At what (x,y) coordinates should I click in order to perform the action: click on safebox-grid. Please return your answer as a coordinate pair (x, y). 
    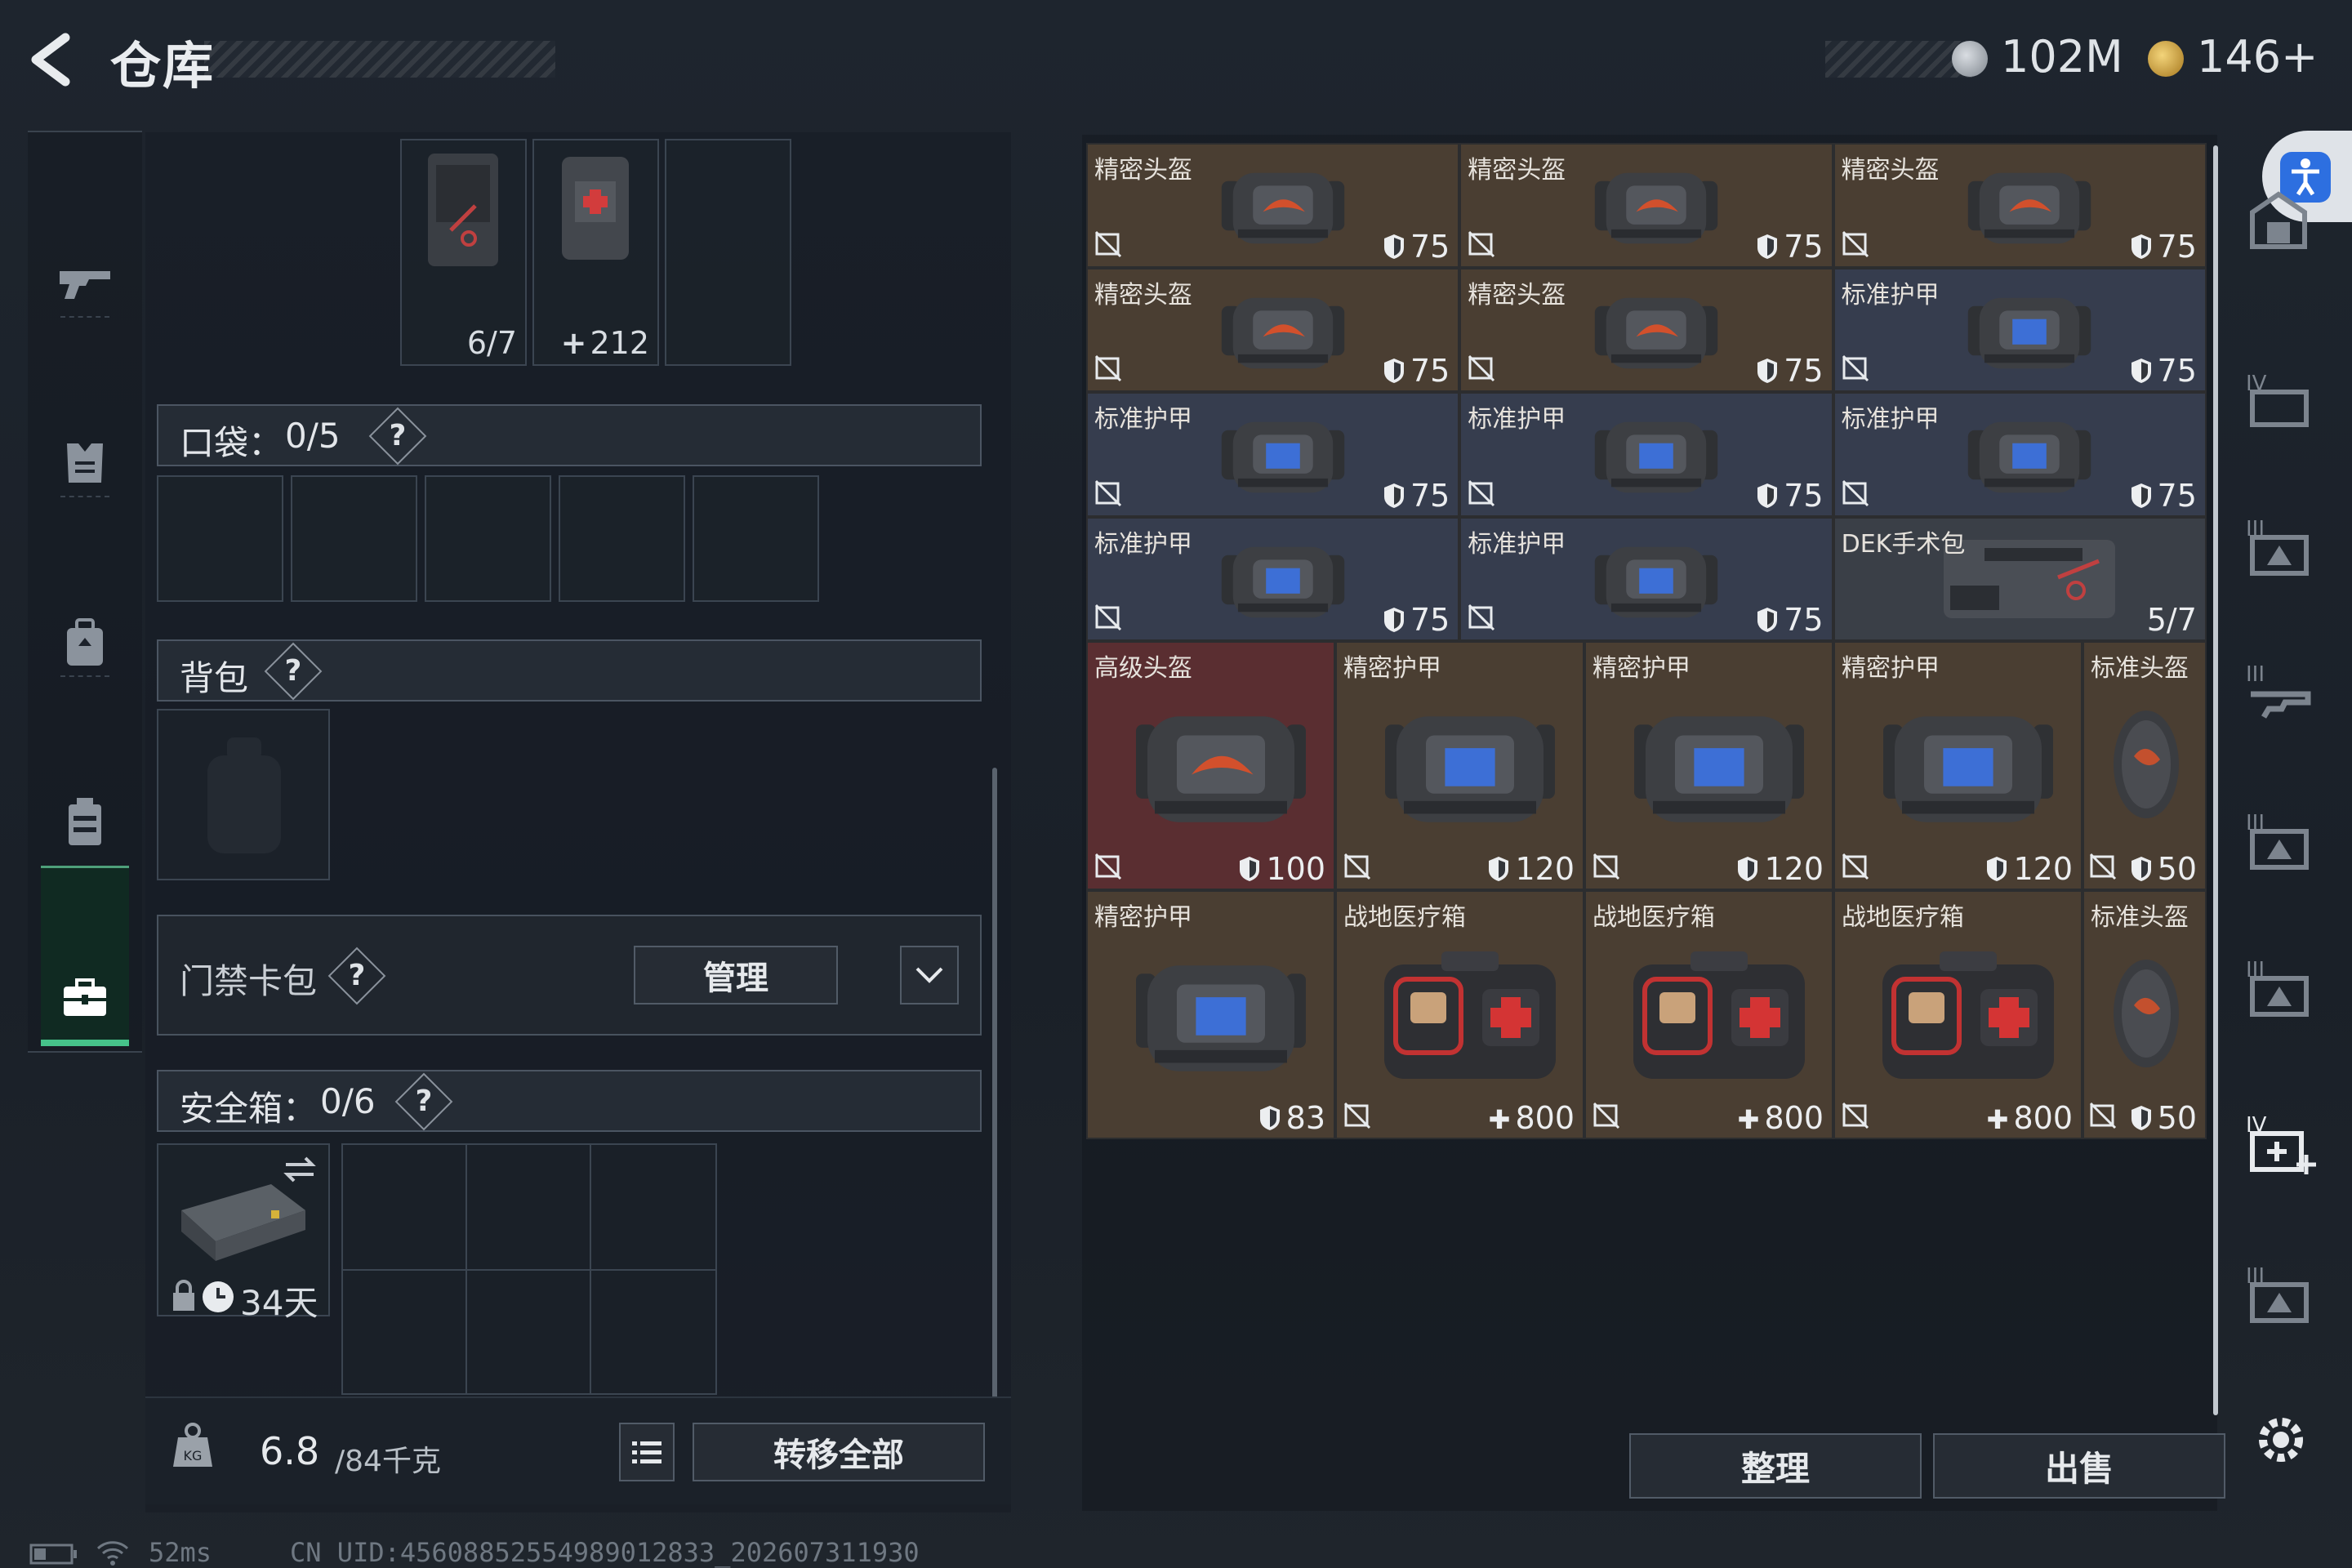
    Looking at the image, I should click on (529, 1269).